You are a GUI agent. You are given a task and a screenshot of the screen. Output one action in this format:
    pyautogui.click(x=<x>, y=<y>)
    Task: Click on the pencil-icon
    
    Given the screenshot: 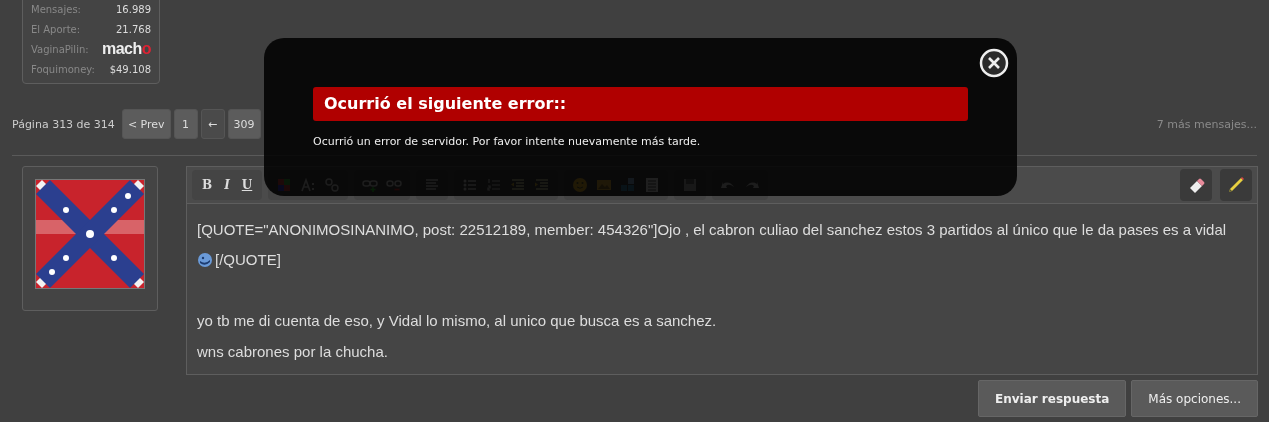 What is the action you would take?
    pyautogui.click(x=1236, y=185)
    